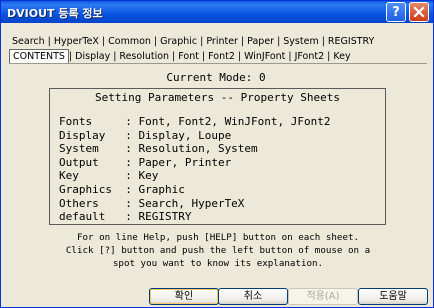 The height and width of the screenshot is (308, 434). What do you see at coordinates (222, 41) in the screenshot?
I see `tab-printer: Printer` at bounding box center [222, 41].